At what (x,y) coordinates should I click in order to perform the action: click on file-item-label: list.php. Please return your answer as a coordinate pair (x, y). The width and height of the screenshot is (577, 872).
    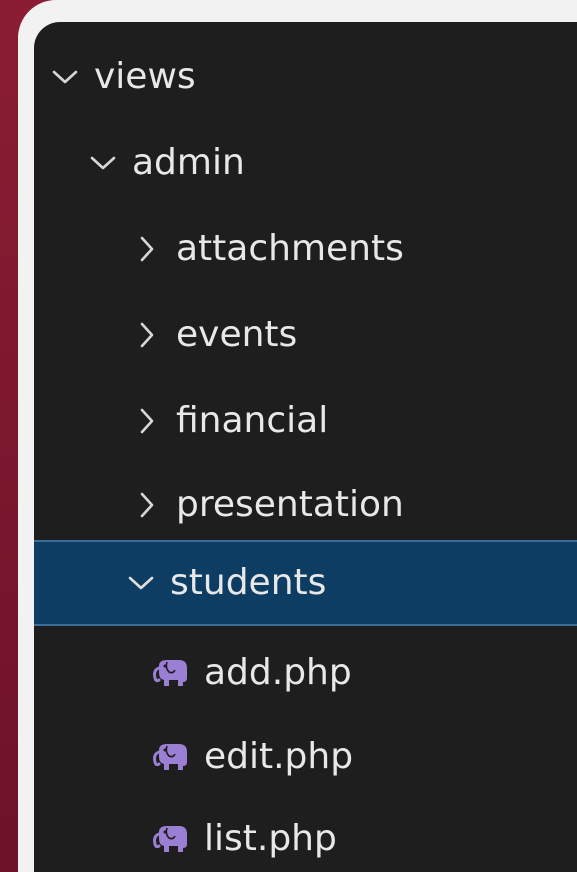
    Looking at the image, I should click on (270, 838).